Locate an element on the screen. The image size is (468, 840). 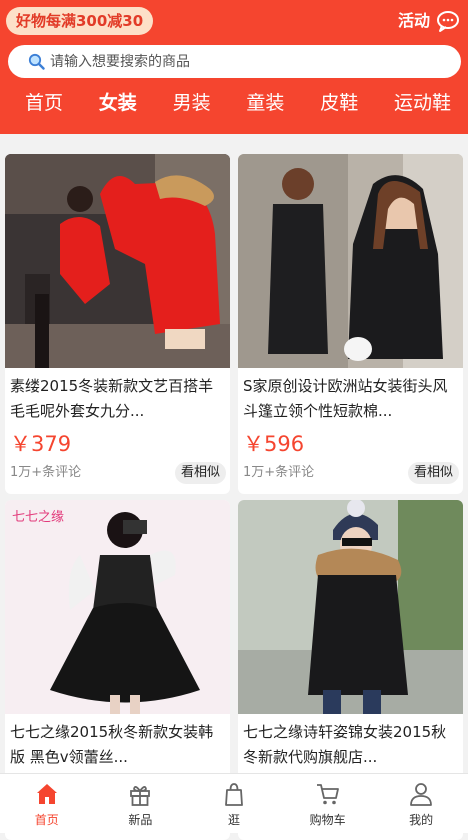
nav-profile: 我的 is located at coordinates (421, 803).